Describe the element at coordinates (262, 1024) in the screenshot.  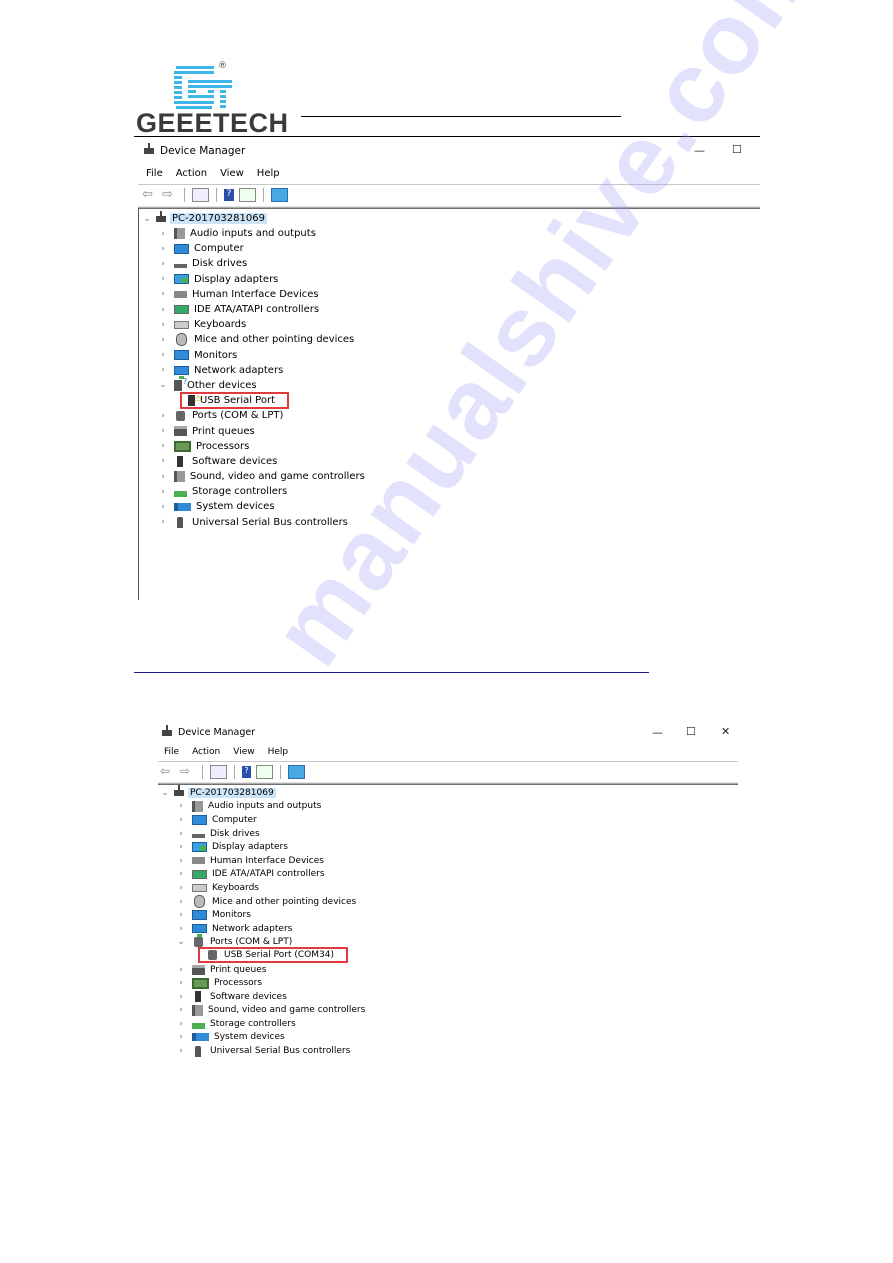
I see `tree-item: › Storage controllers` at that location.